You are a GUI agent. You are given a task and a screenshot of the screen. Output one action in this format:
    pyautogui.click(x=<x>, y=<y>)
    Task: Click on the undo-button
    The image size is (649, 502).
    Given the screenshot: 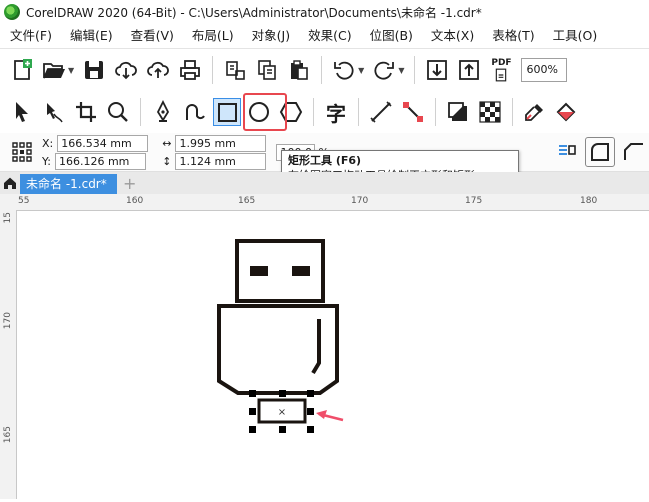 What is the action you would take?
    pyautogui.click(x=344, y=70)
    